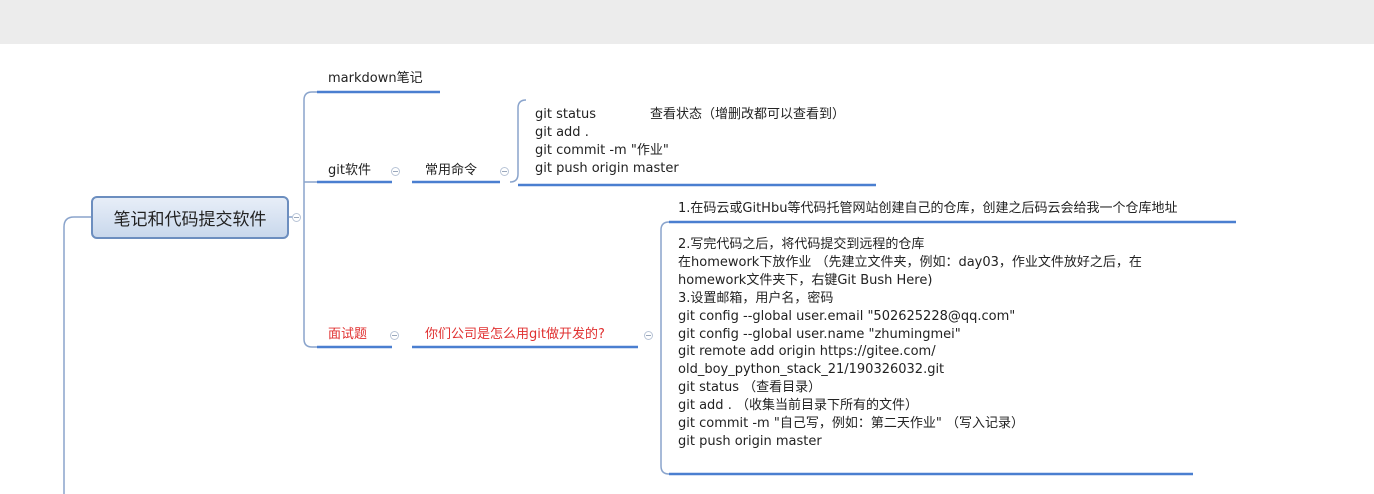 The image size is (1374, 494). I want to click on question-collapse-toggle-icon, so click(648, 335).